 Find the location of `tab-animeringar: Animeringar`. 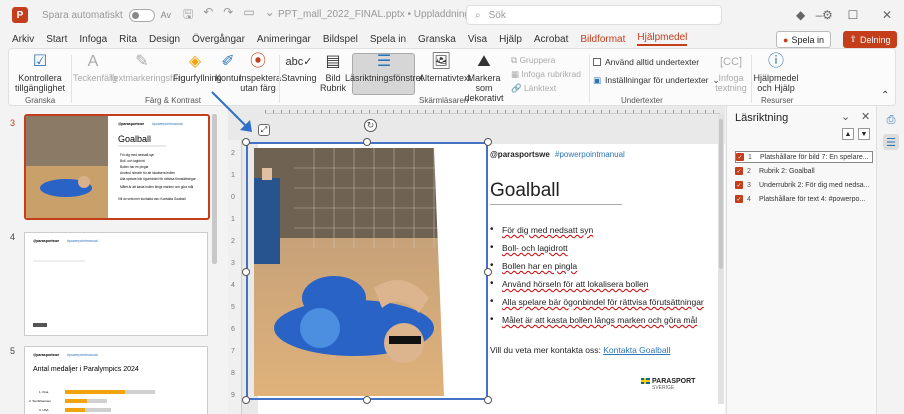

tab-animeringar: Animeringar is located at coordinates (284, 39).